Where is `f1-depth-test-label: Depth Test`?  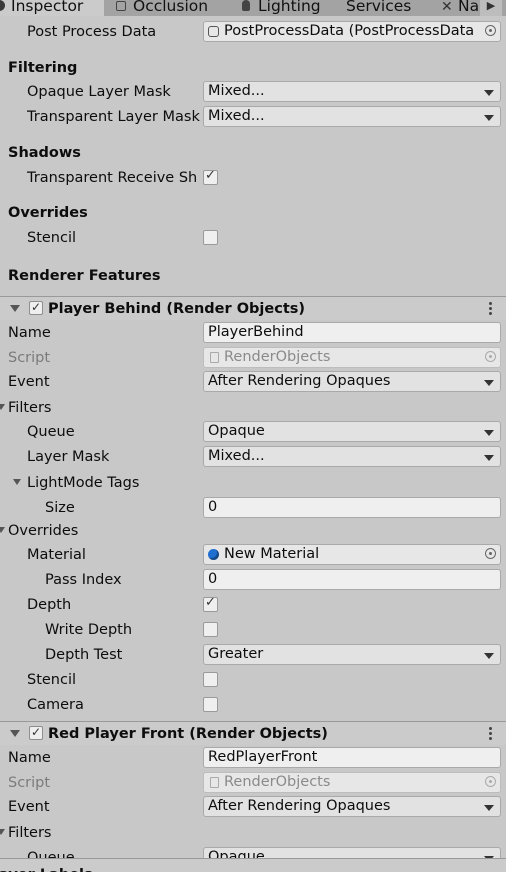 f1-depth-test-label: Depth Test is located at coordinates (84, 655).